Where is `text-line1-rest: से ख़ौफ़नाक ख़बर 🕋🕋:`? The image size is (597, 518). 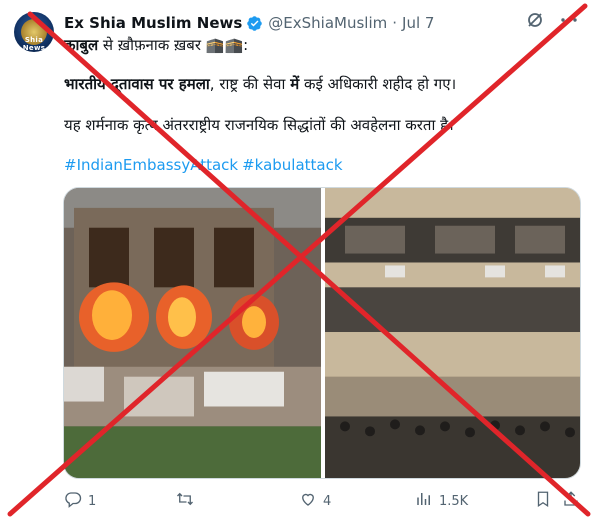
text-line1-rest: से ख़ौफ़नाक ख़बर 🕋🕋: is located at coordinates (173, 45).